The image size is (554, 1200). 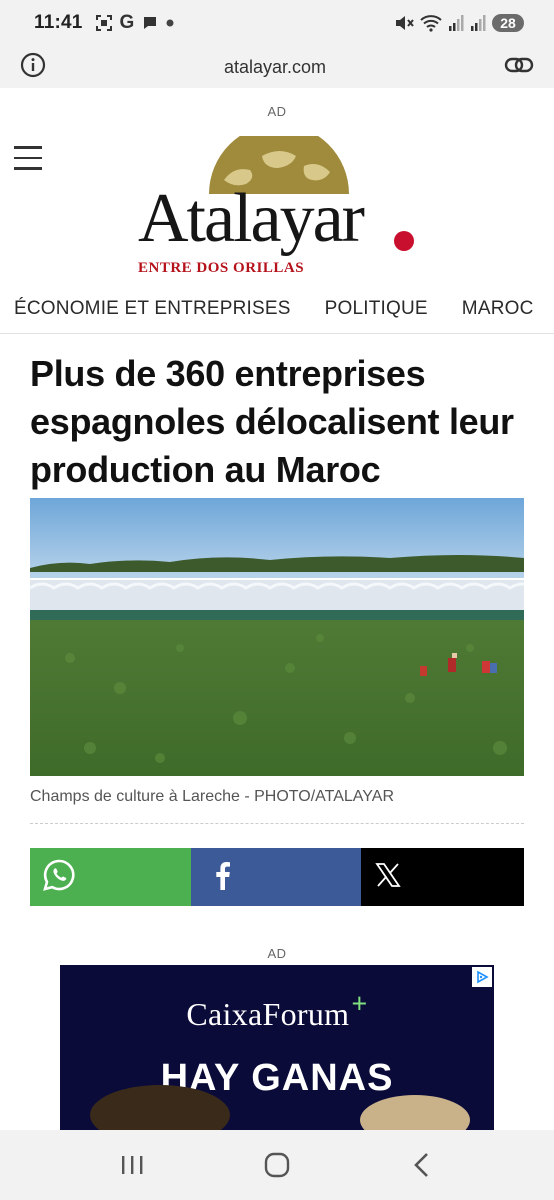 I want to click on hamburger-menu-icon, so click(x=28, y=161).